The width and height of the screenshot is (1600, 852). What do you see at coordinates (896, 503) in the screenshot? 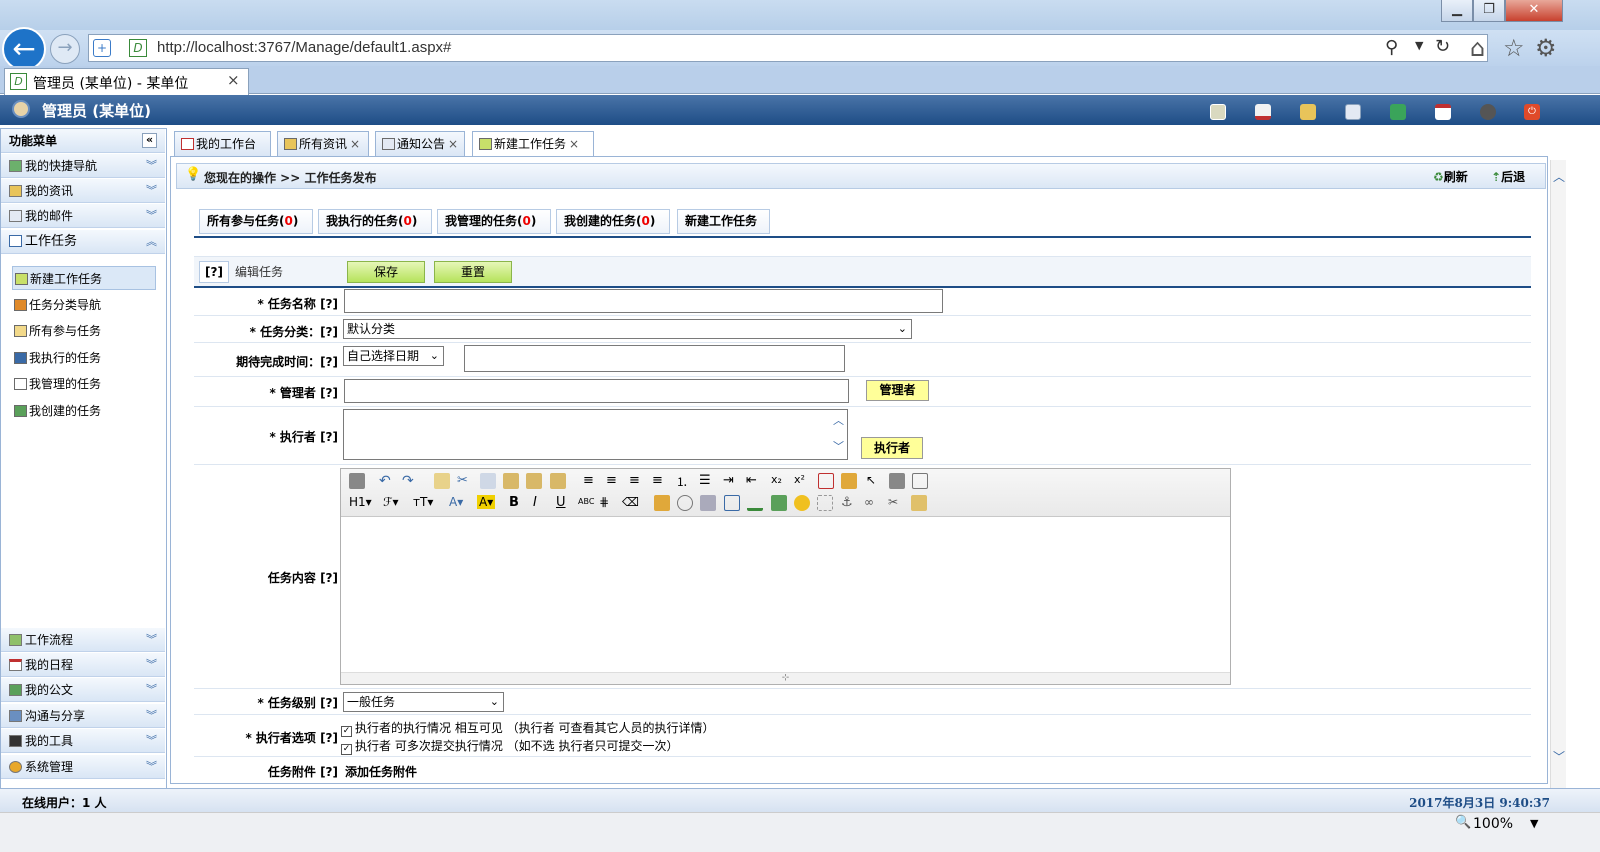
I see `unlink-icon: ✂` at bounding box center [896, 503].